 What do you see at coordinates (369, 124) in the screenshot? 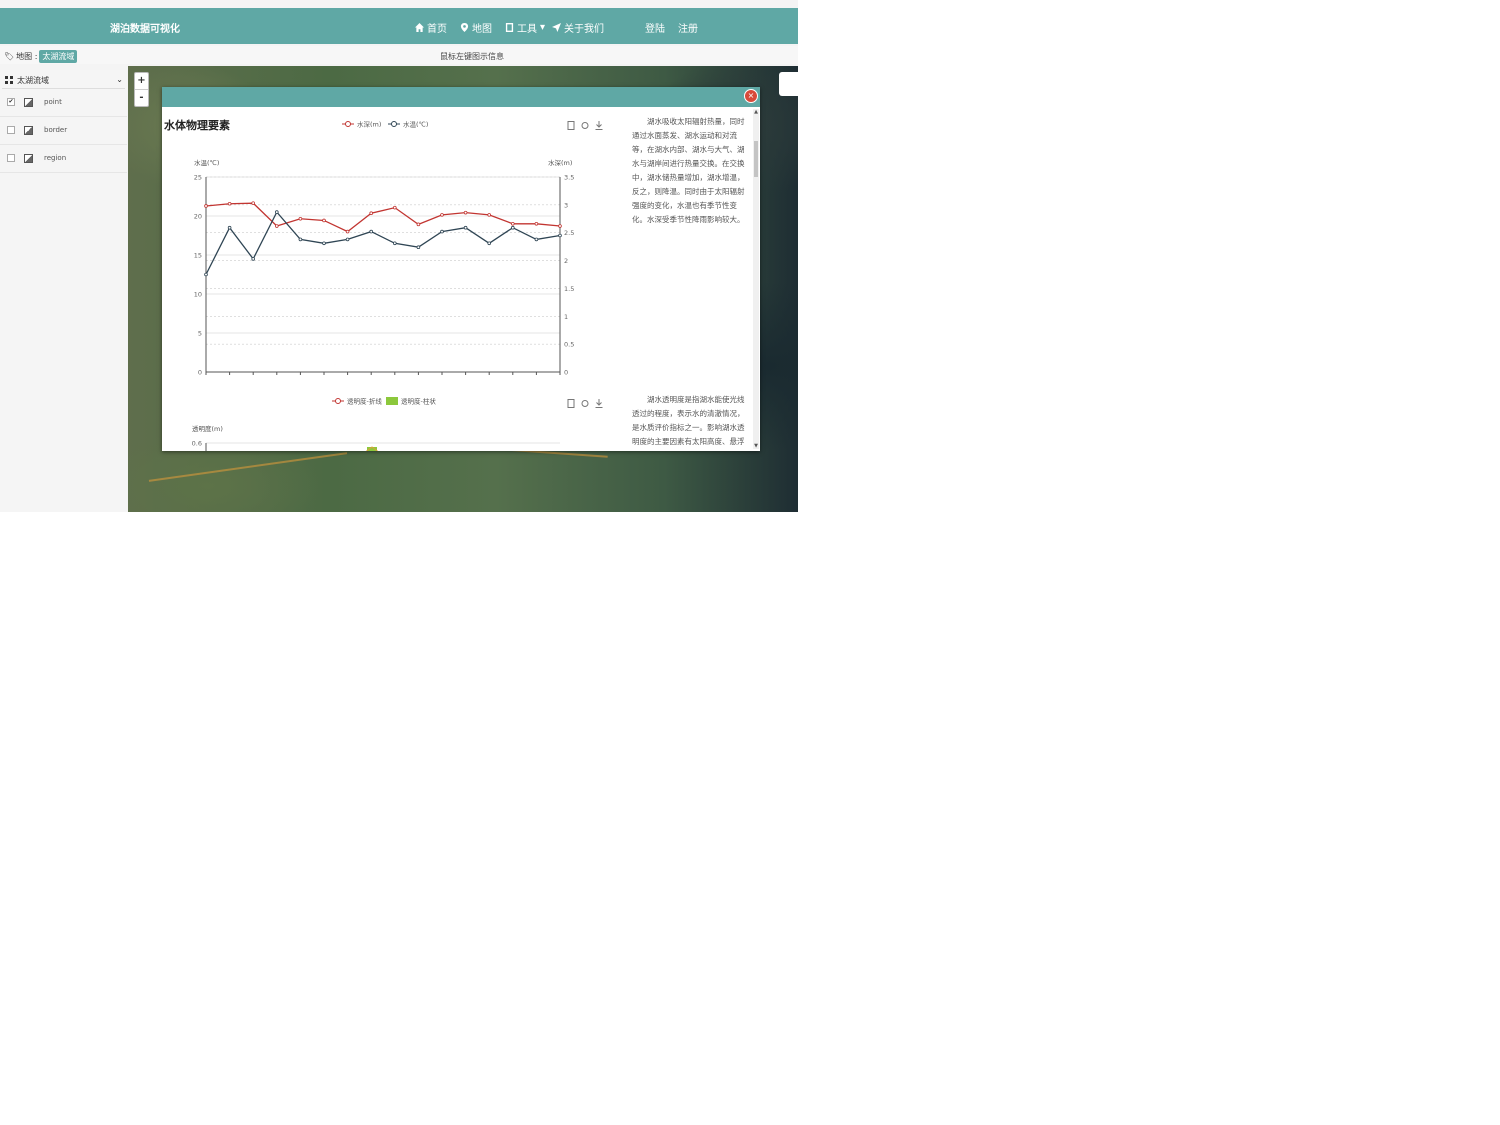
I see `legend-label: 水深(m)` at bounding box center [369, 124].